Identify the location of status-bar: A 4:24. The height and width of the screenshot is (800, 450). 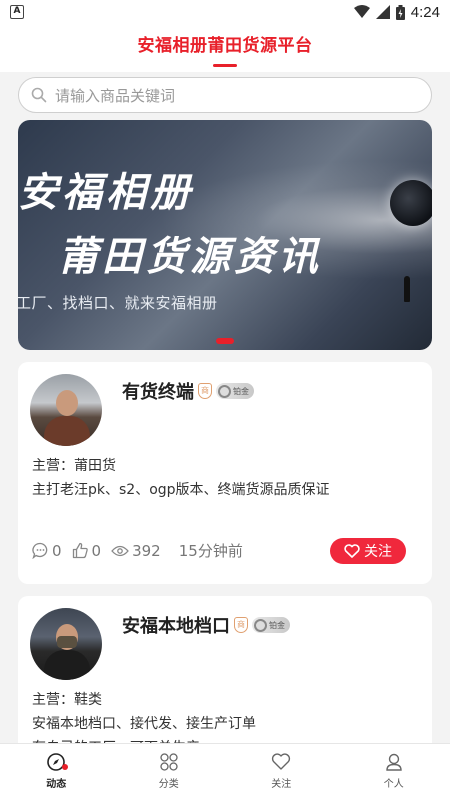
(225, 12).